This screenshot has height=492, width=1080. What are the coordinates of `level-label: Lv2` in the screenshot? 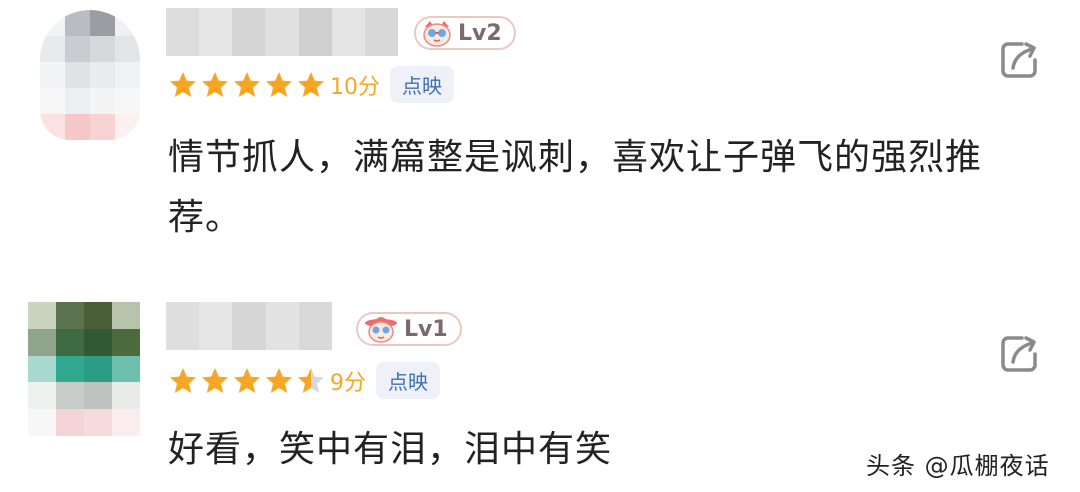 It's located at (480, 33).